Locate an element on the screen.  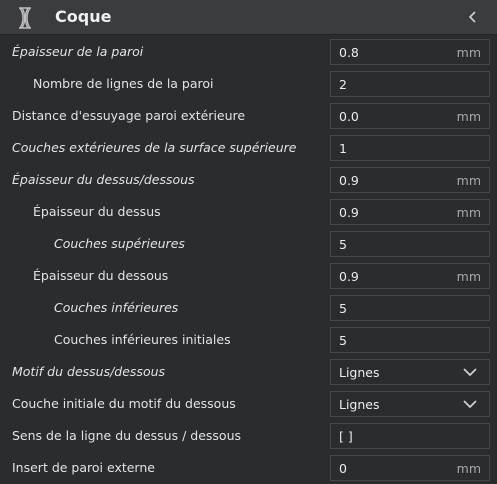
setting-label: Distance d'essuyage paroi extérieure is located at coordinates (129, 115).